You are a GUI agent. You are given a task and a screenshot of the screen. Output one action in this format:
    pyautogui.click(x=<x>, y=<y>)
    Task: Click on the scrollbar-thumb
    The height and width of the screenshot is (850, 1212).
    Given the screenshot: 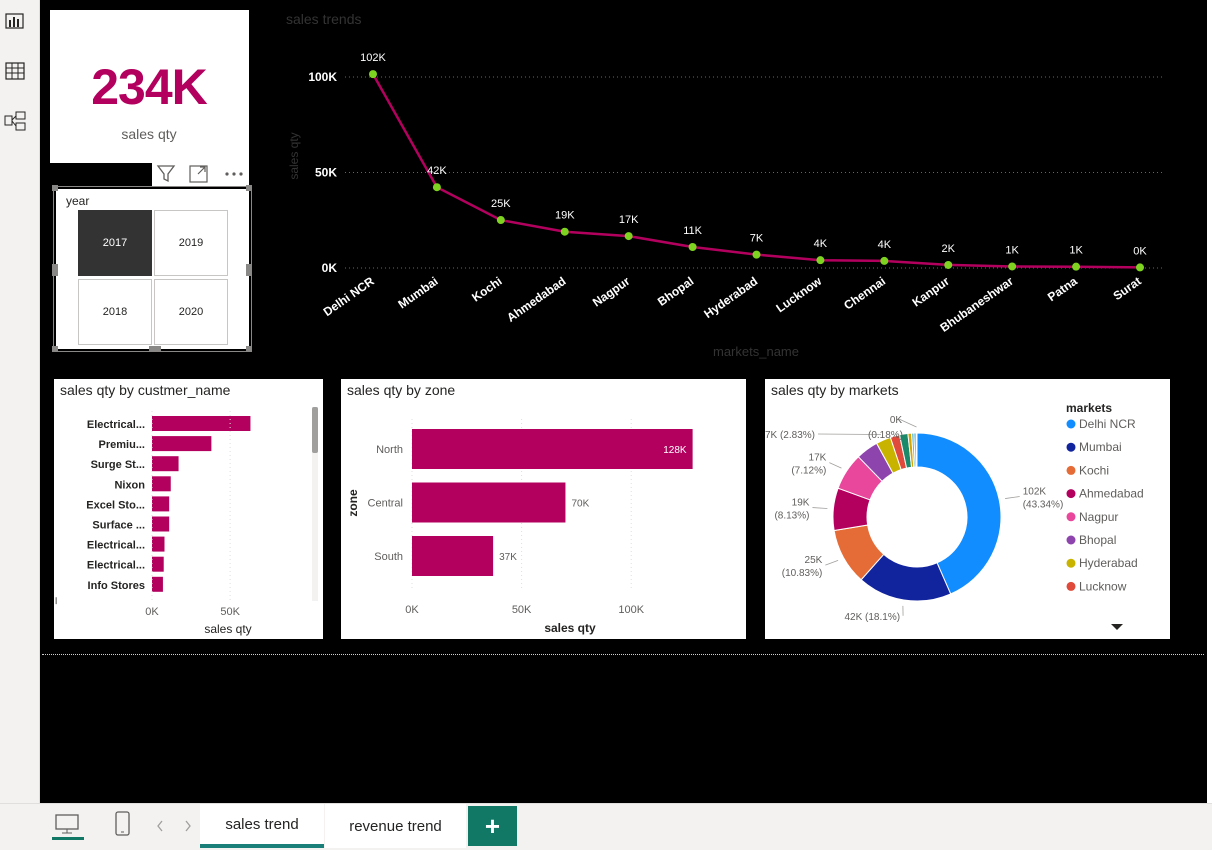 What is the action you would take?
    pyautogui.click(x=315, y=430)
    